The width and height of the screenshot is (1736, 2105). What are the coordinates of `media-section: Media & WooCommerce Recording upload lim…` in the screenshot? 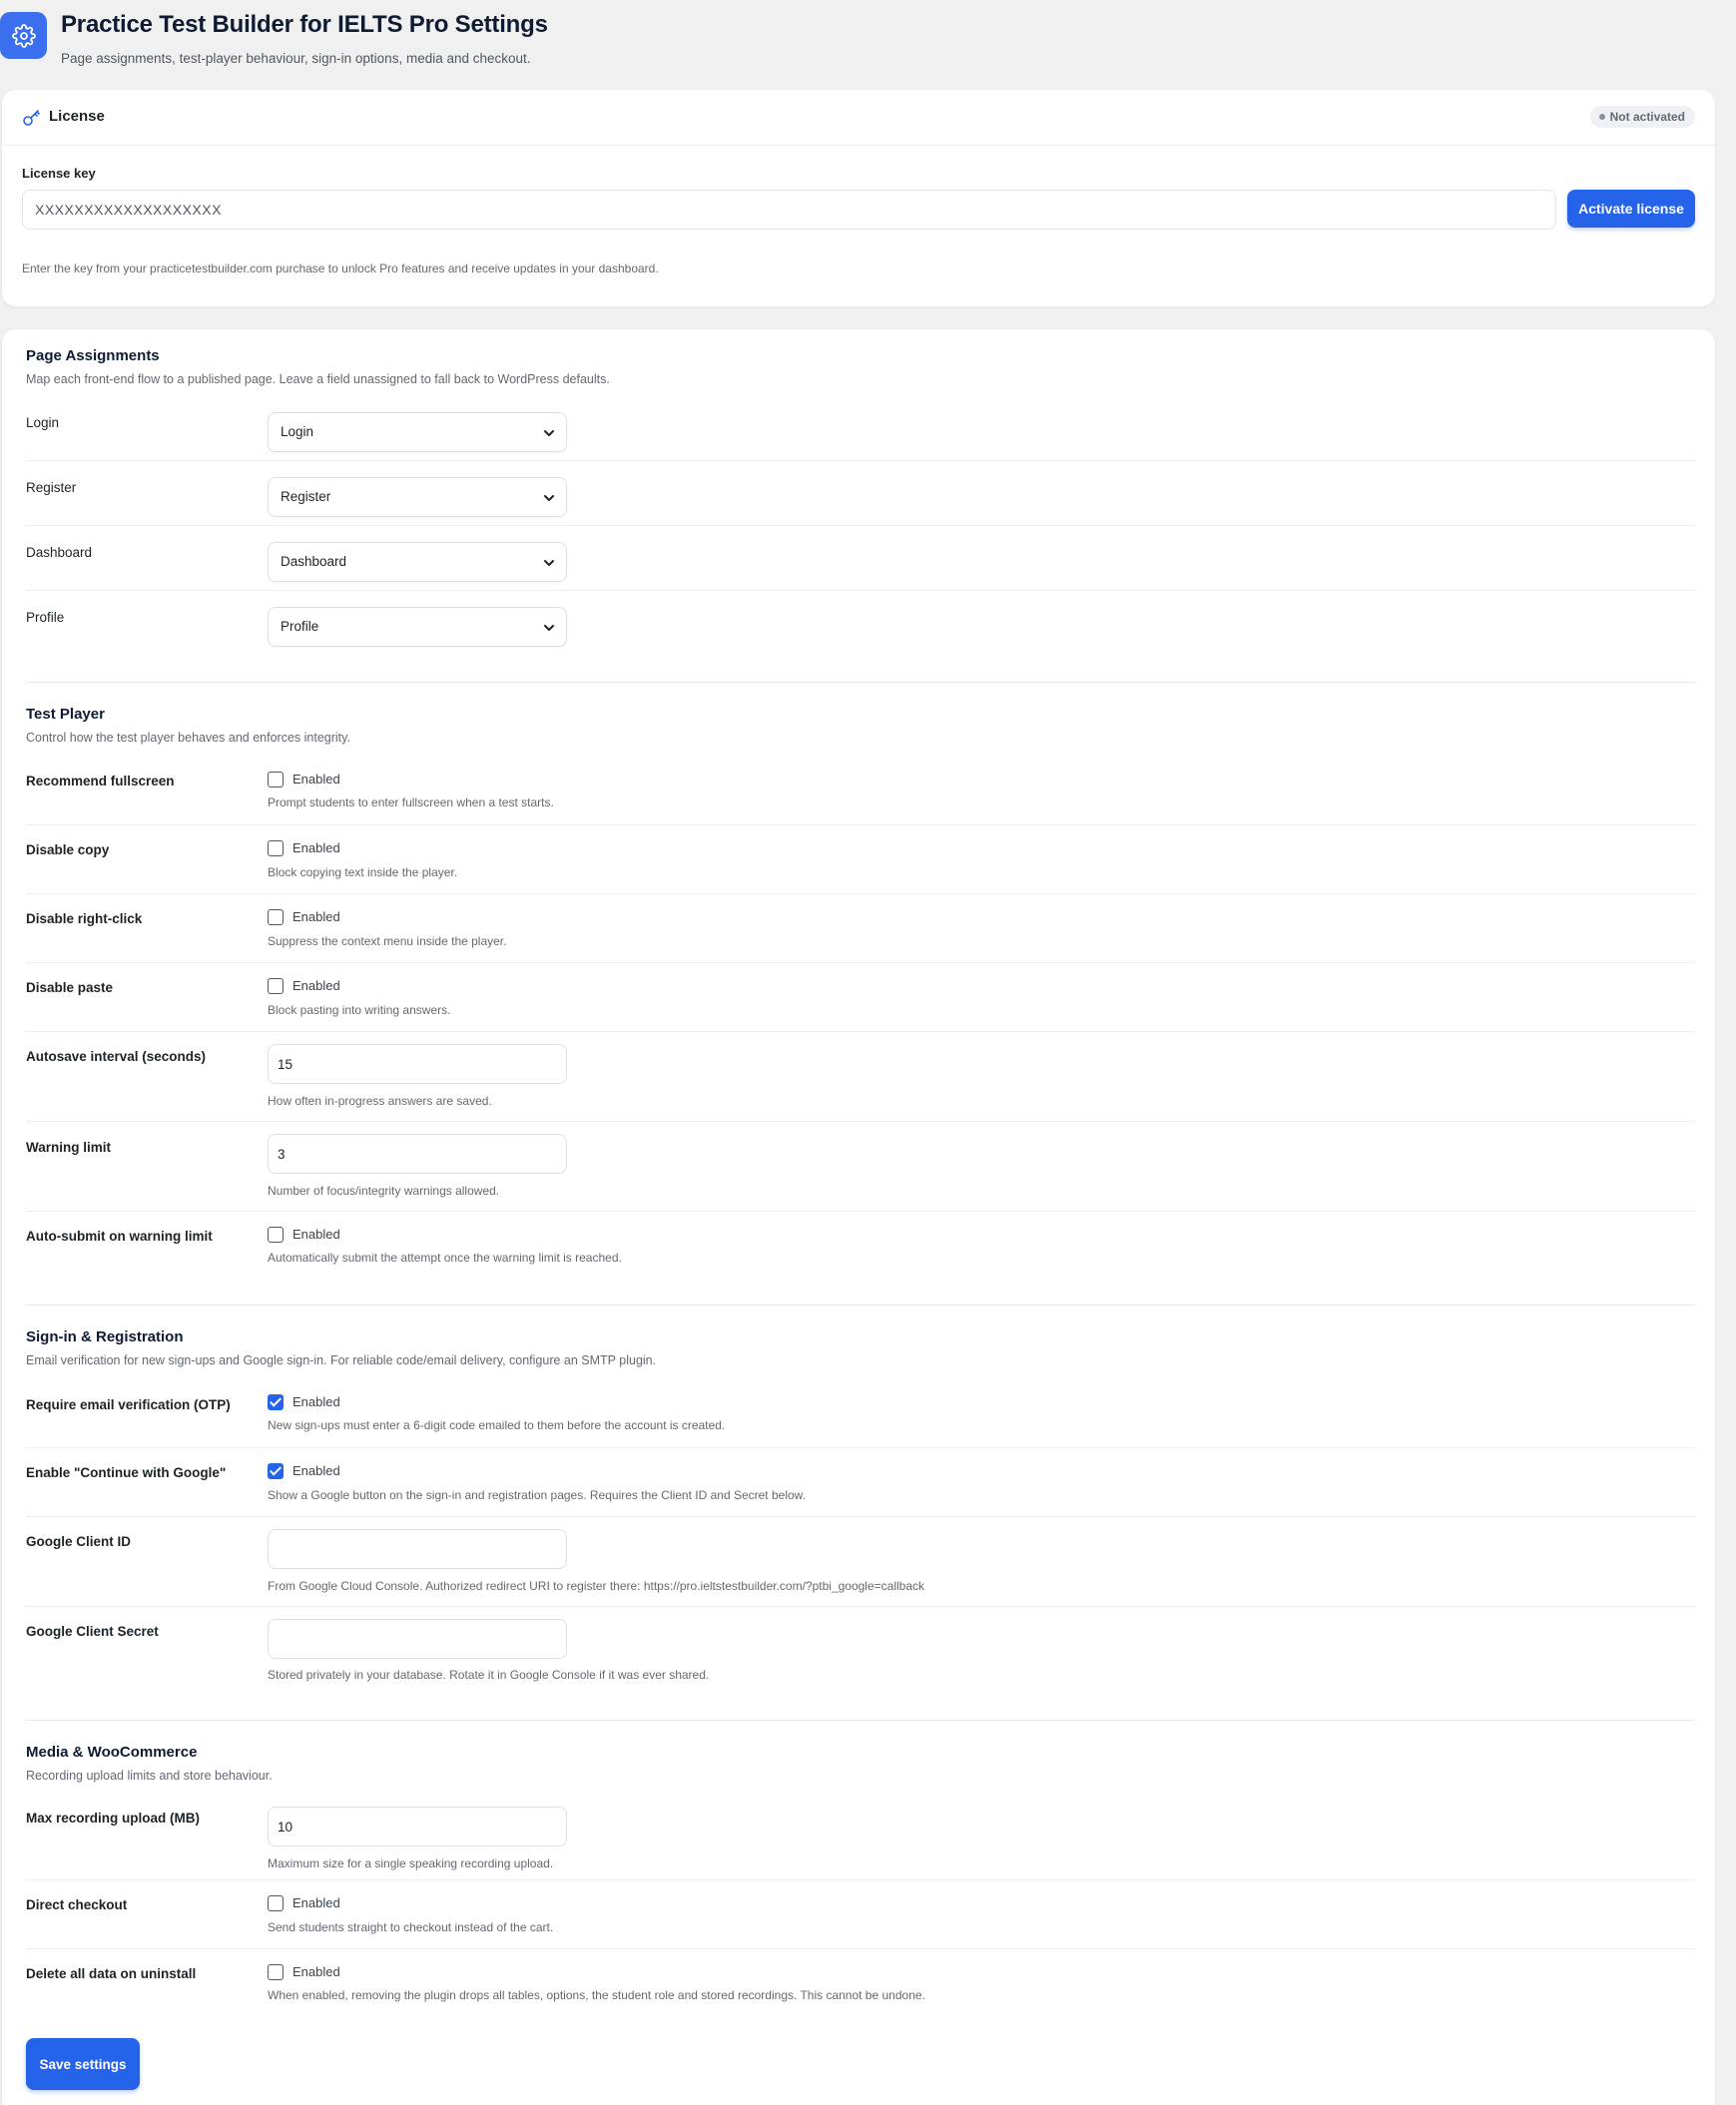 It's located at (860, 1764).